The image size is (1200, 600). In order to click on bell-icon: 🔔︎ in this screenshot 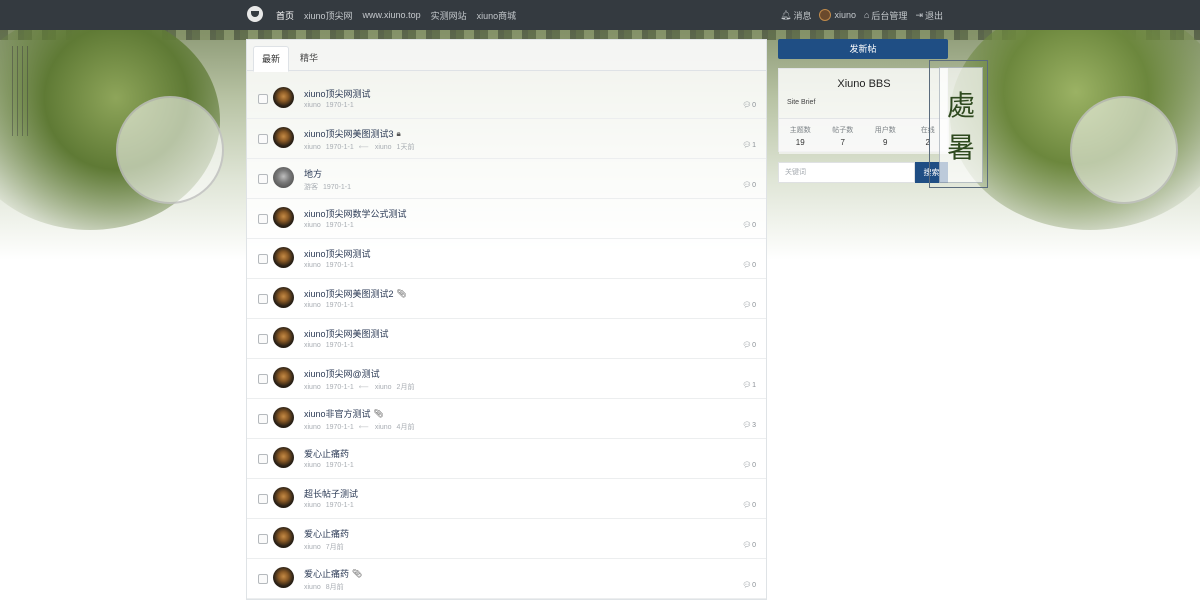, I will do `click(786, 14)`.